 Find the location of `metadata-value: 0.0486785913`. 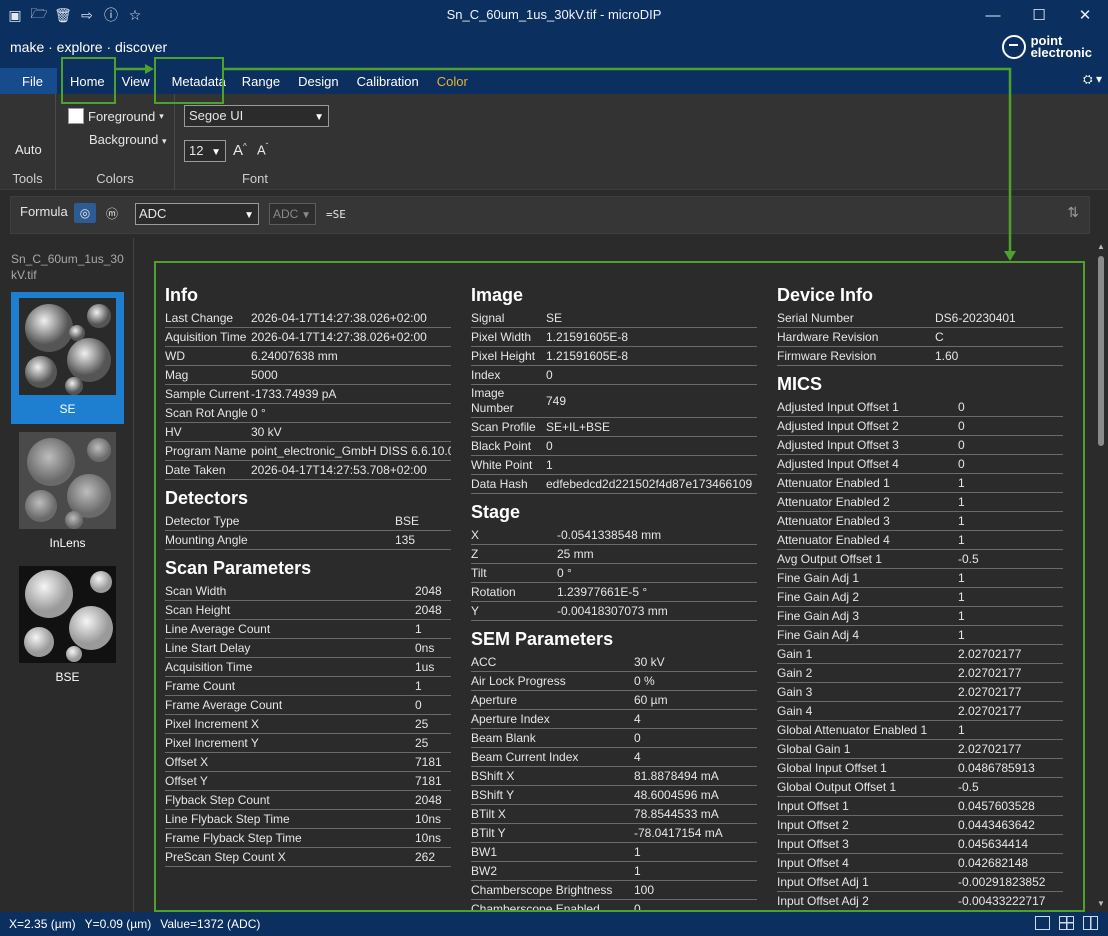

metadata-value: 0.0486785913 is located at coordinates (1010, 768).